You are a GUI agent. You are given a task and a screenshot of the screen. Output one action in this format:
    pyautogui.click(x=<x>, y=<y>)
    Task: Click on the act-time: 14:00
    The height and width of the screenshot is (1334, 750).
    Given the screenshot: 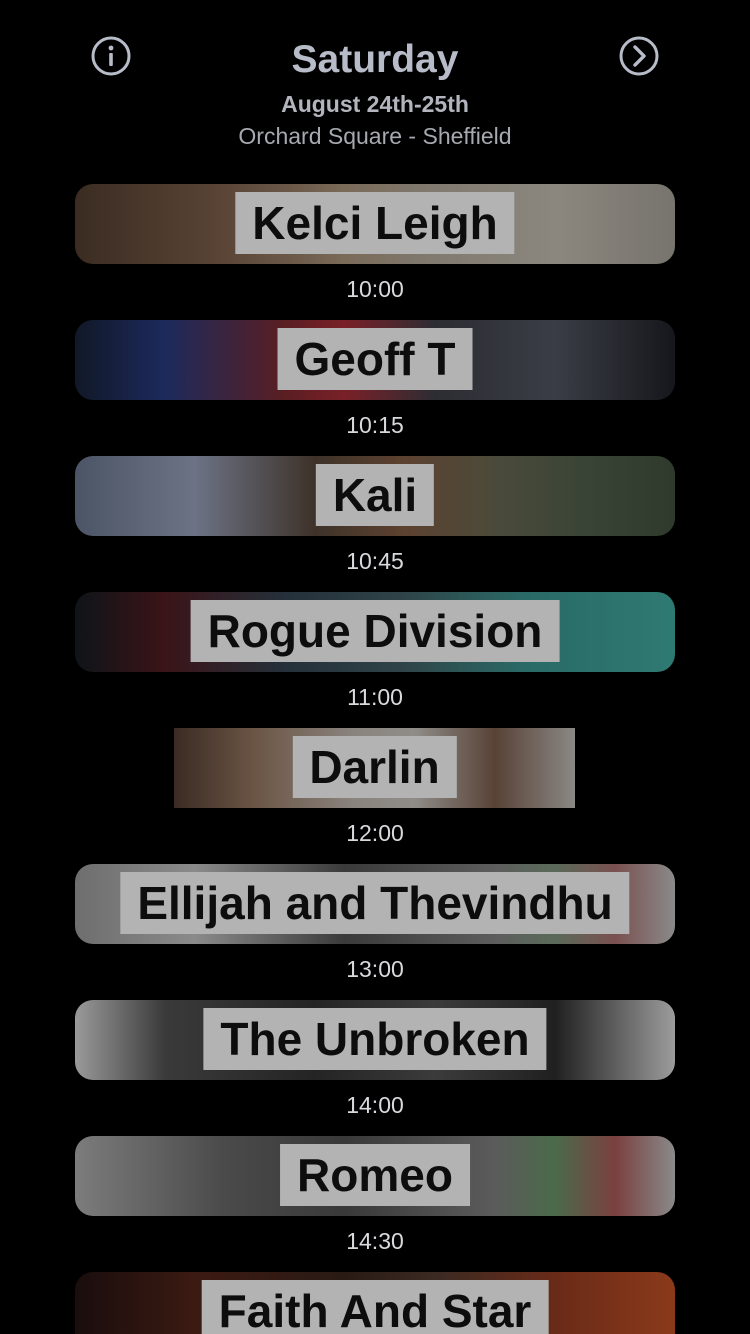 What is the action you would take?
    pyautogui.click(x=375, y=1105)
    